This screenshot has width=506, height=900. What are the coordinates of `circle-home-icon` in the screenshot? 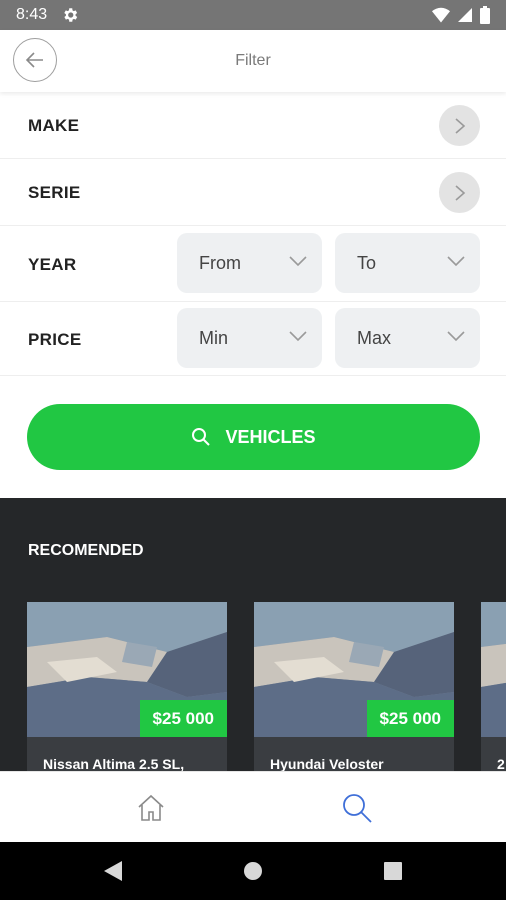 It's located at (253, 871).